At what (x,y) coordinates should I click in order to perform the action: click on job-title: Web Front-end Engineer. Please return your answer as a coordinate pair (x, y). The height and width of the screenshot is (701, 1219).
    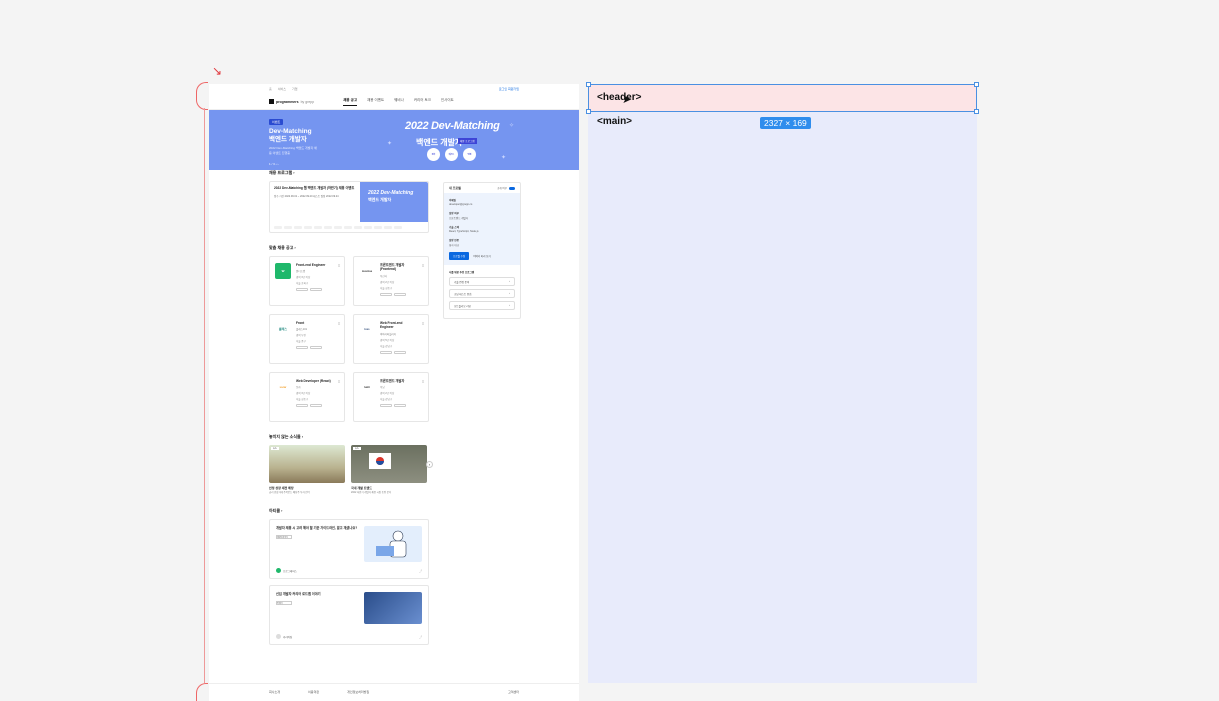
    Looking at the image, I should click on (391, 325).